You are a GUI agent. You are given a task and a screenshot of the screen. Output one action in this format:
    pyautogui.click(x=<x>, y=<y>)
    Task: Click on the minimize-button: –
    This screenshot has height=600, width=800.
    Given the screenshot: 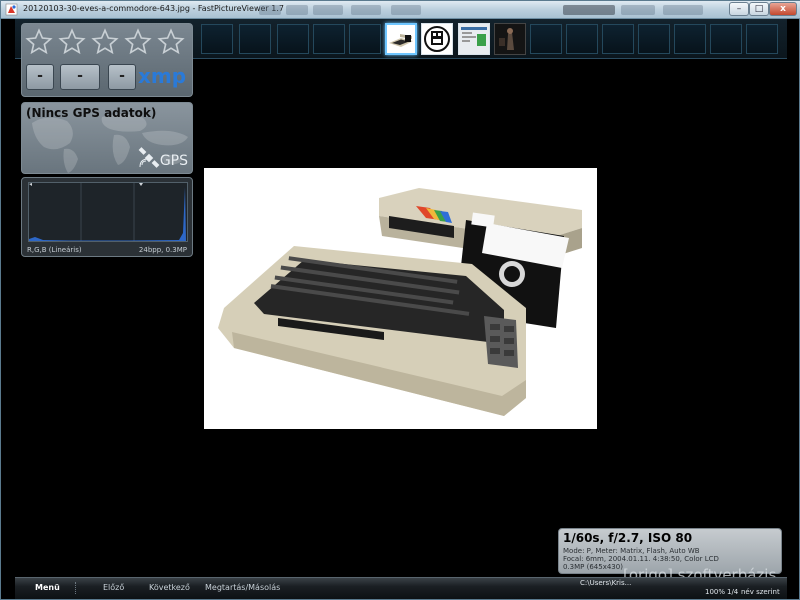 What is the action you would take?
    pyautogui.click(x=739, y=9)
    